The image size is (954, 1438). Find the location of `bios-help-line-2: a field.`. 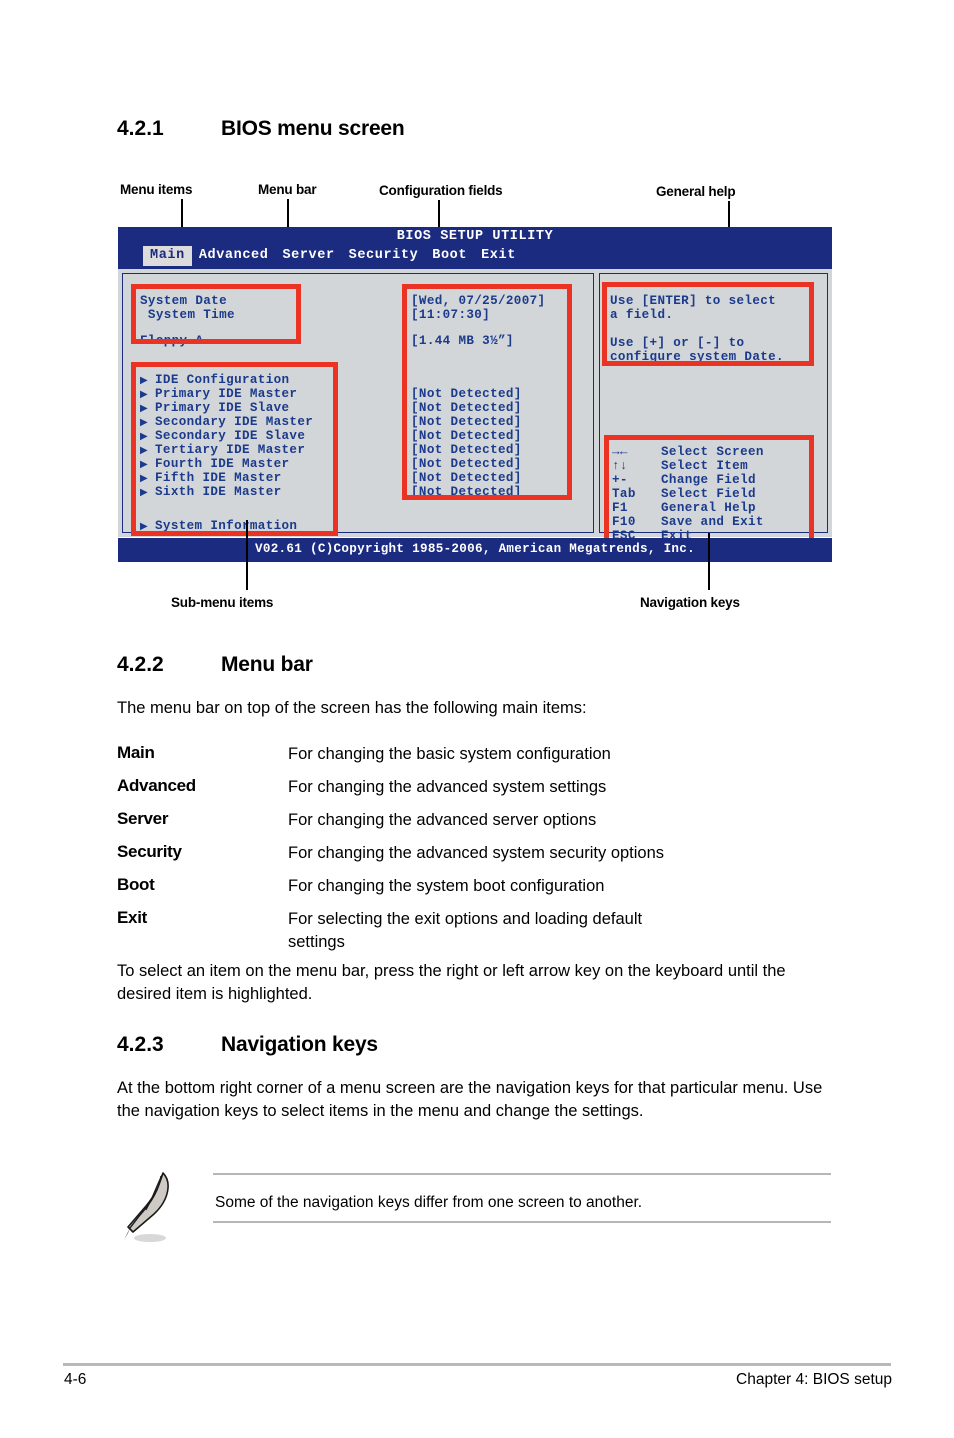

bios-help-line-2: a field. is located at coordinates (642, 315).